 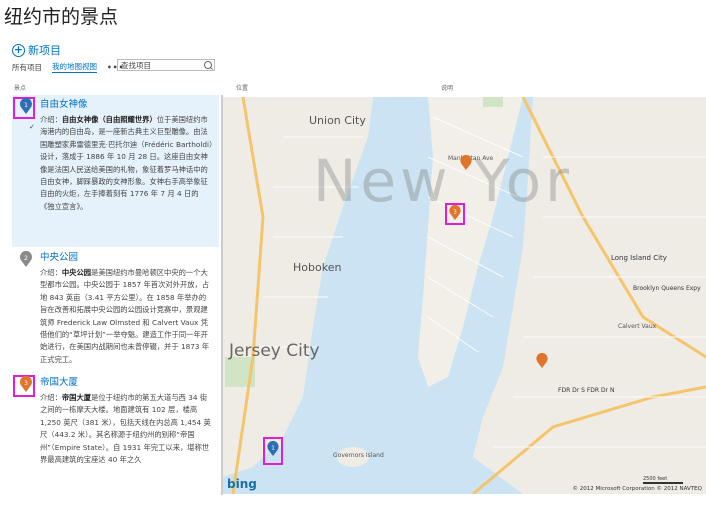 I want to click on map-pin-number: 3, so click(x=455, y=212).